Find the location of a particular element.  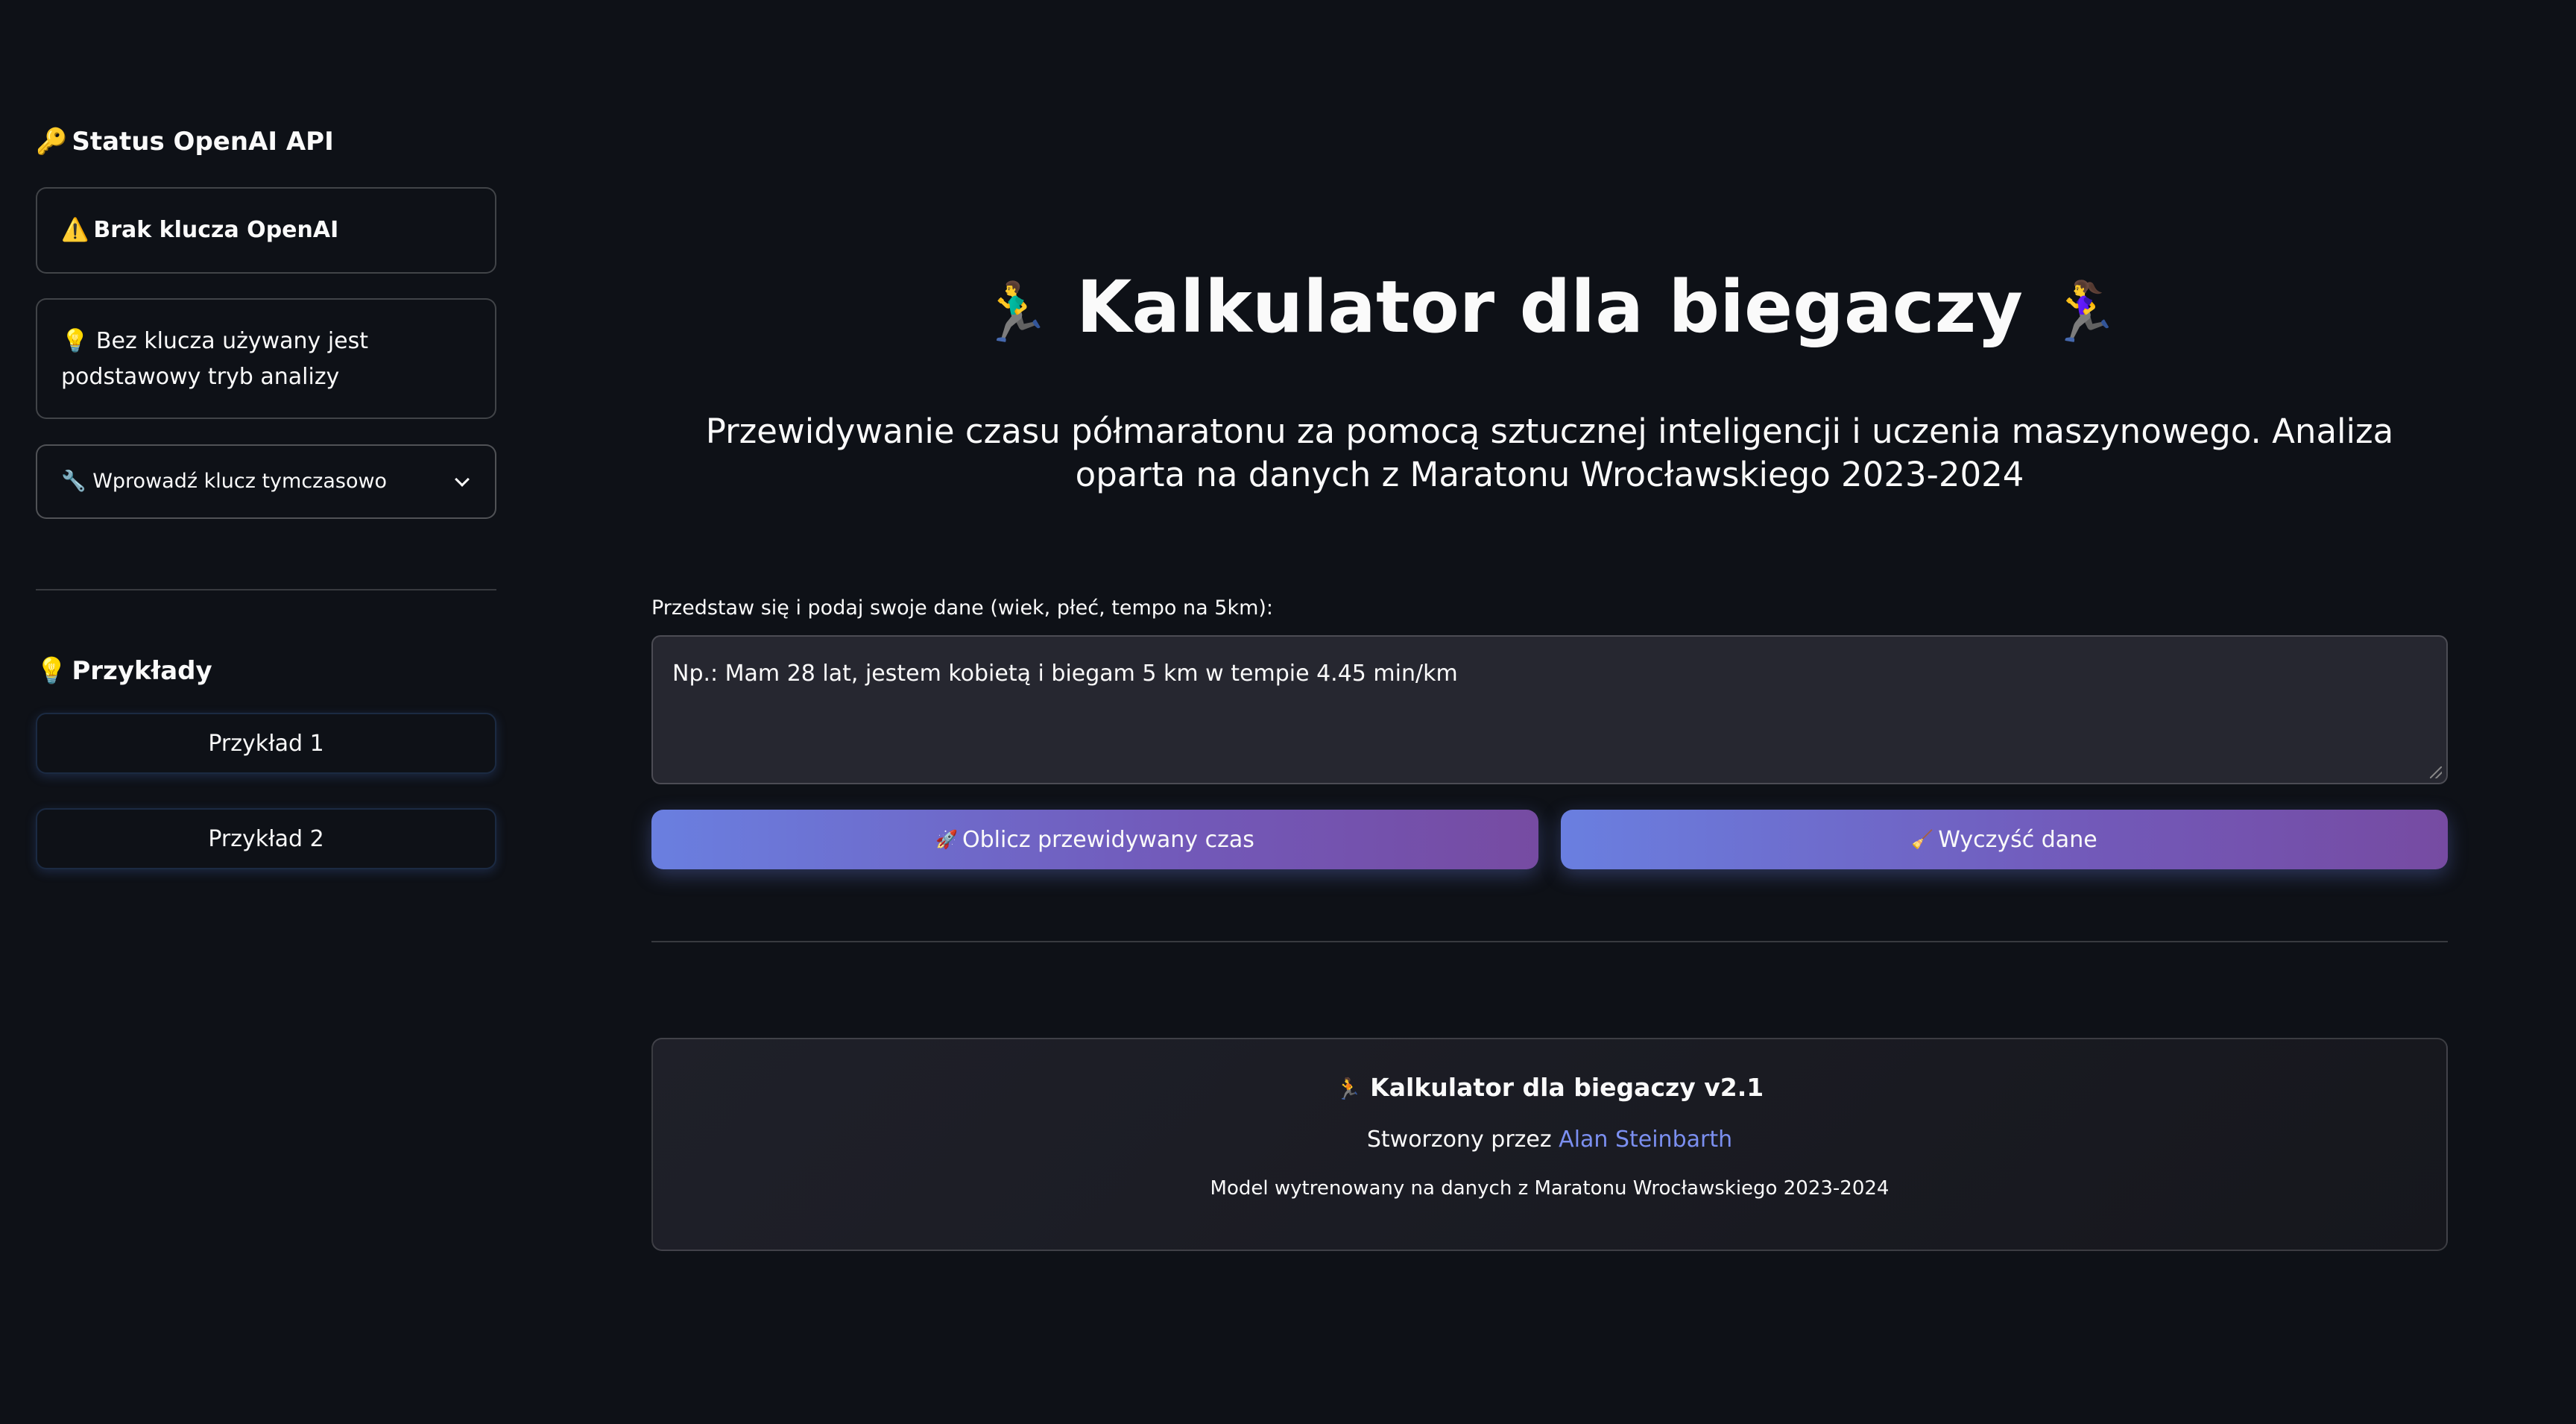

clear-button-label: Wyczyść dane is located at coordinates (2018, 839).